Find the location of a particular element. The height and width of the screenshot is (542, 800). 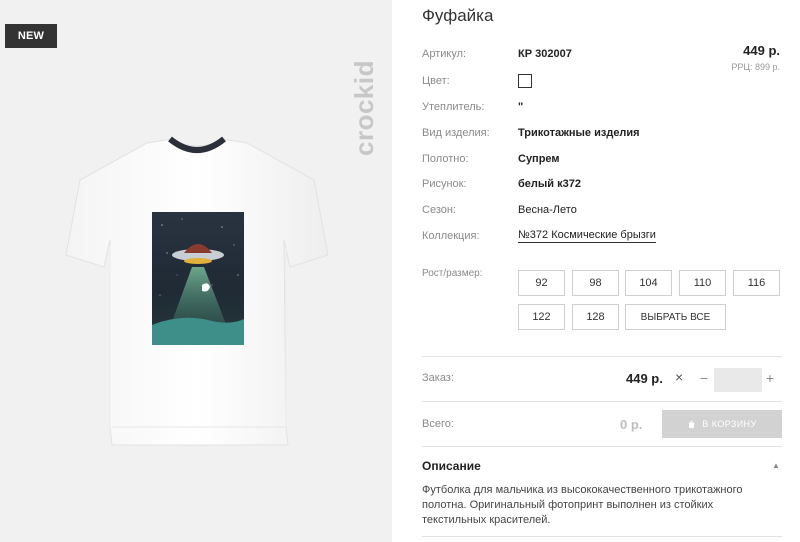

attr-row-kind: Вид изделия: Трикотажные изделия is located at coordinates (531, 133).